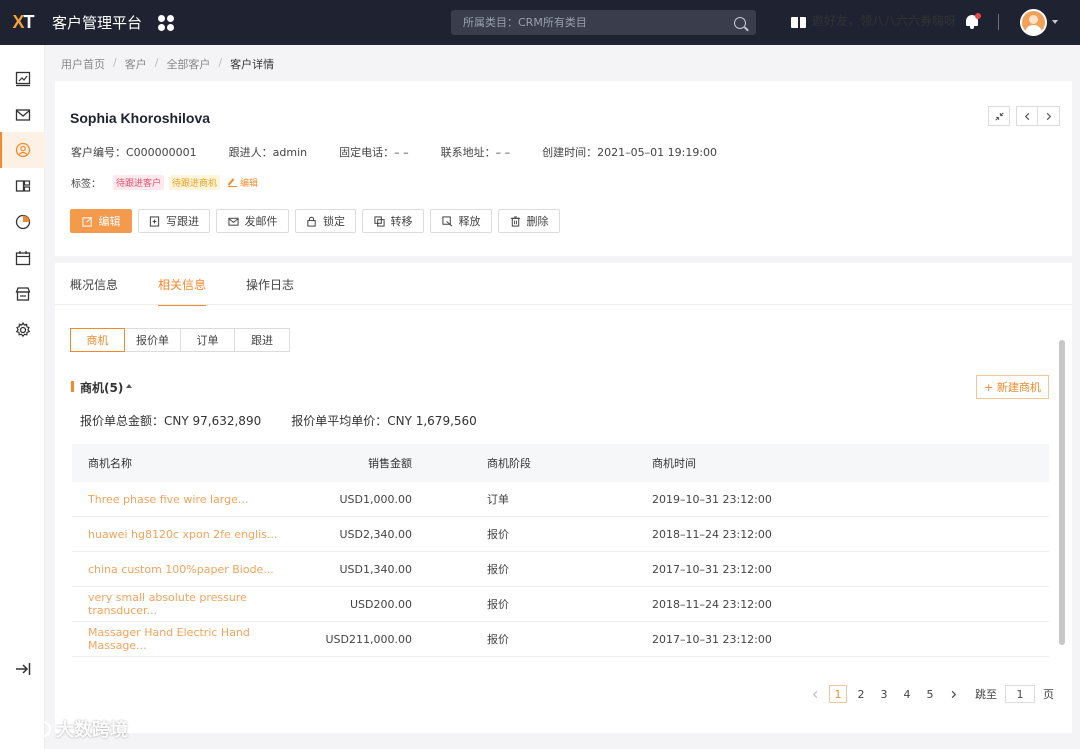  I want to click on search-input, so click(598, 22).